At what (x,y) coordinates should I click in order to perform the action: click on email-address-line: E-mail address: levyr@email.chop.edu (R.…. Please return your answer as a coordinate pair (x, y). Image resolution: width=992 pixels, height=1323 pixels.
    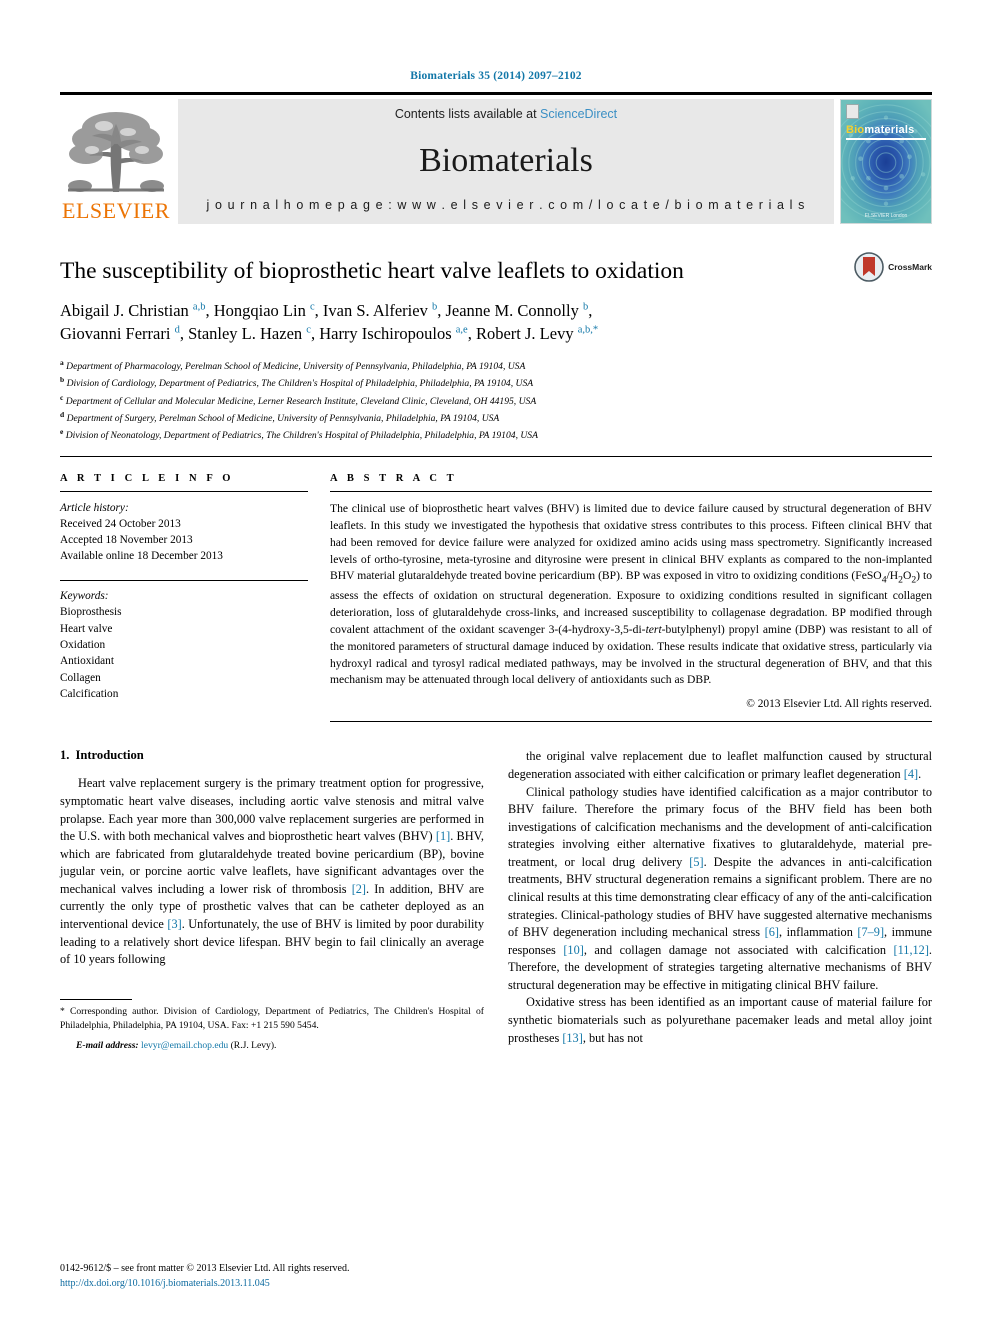
    Looking at the image, I should click on (272, 1045).